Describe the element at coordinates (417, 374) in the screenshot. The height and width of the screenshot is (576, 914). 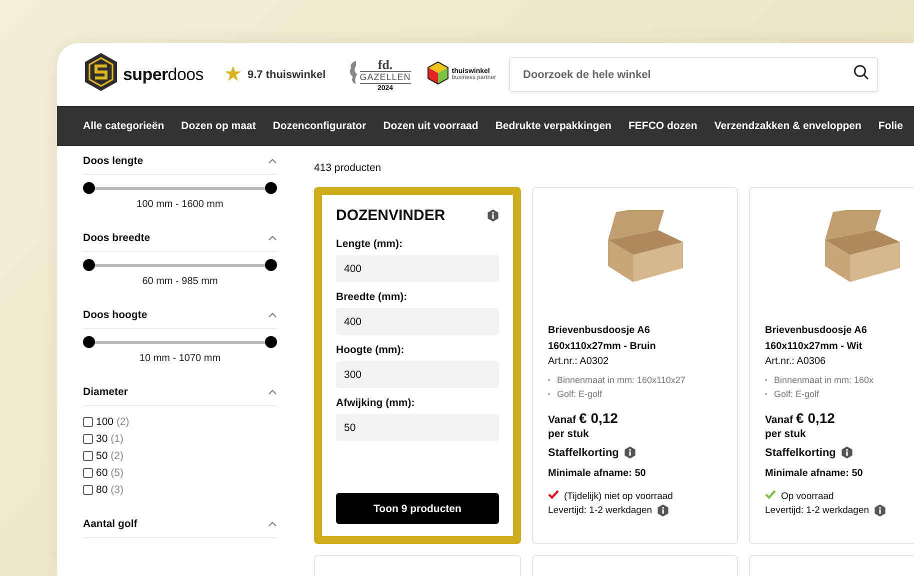
I see `input-field: 300` at that location.